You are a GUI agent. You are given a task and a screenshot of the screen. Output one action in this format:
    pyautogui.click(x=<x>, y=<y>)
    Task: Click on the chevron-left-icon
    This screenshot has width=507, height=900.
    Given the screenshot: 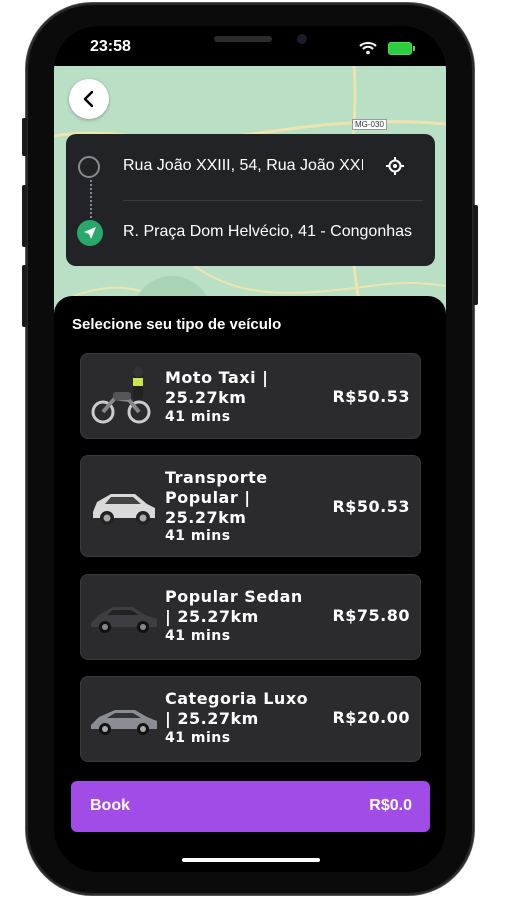 What is the action you would take?
    pyautogui.click(x=88, y=99)
    